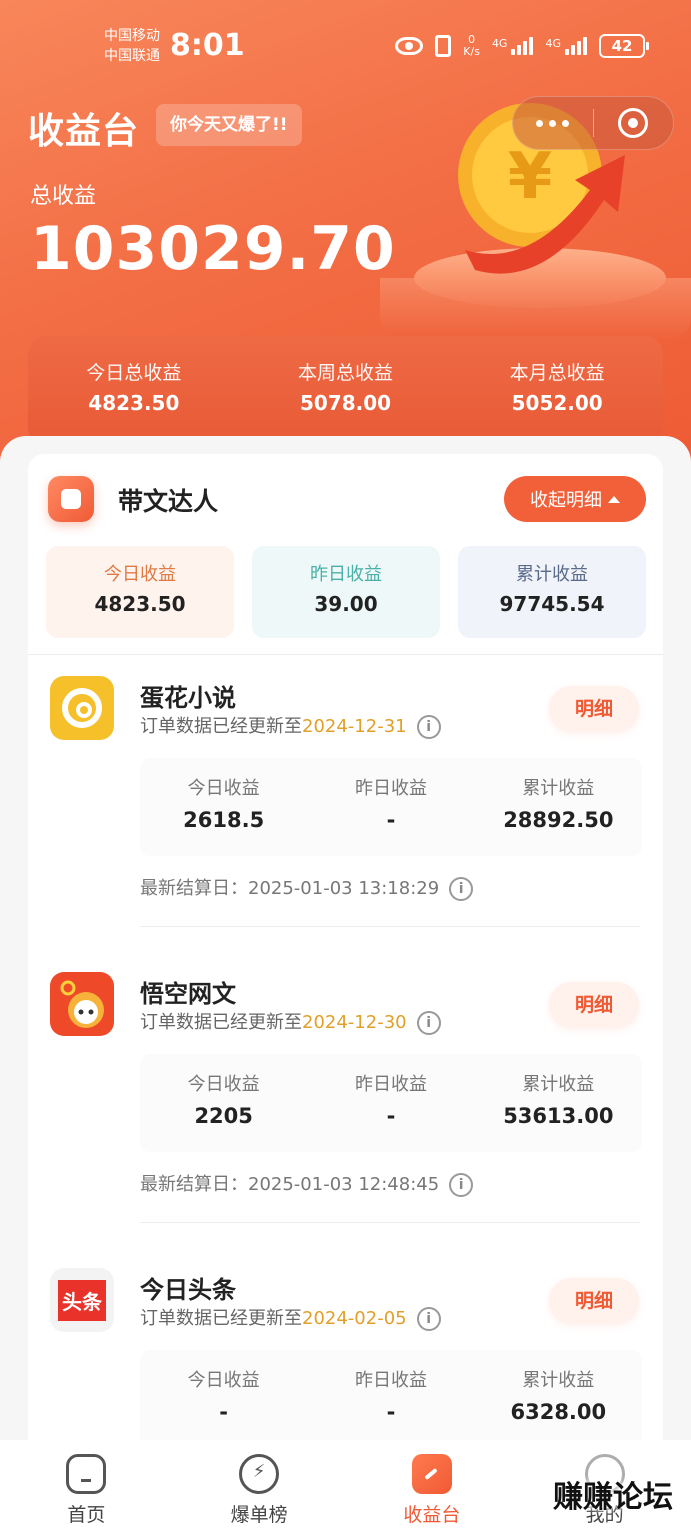  Describe the element at coordinates (566, 46) in the screenshot. I see `signal-2-icon: 4G` at that location.